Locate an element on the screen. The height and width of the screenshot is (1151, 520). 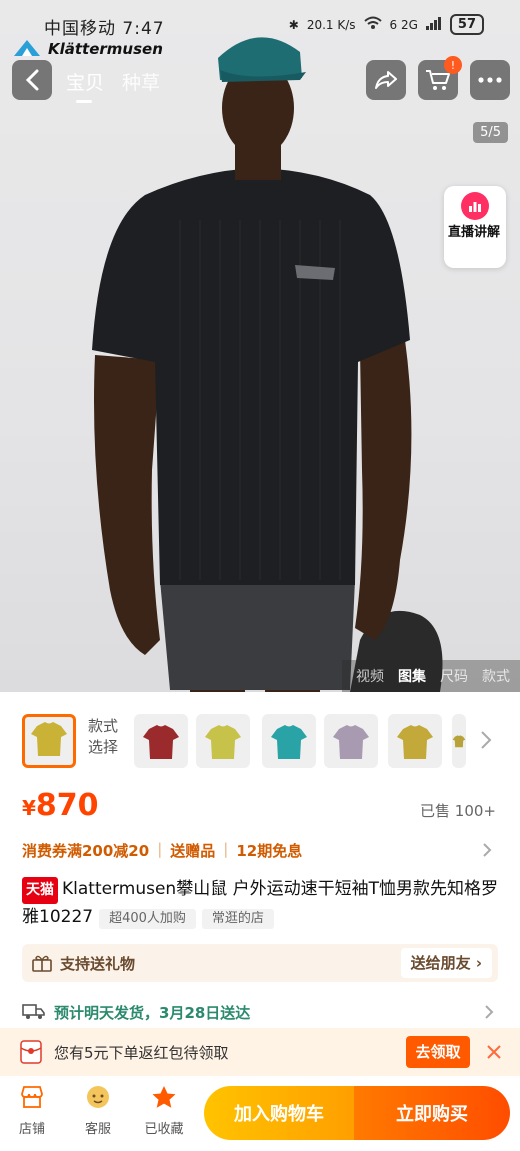
add-to-cart-button: 加入购物车 is located at coordinates (279, 1113).